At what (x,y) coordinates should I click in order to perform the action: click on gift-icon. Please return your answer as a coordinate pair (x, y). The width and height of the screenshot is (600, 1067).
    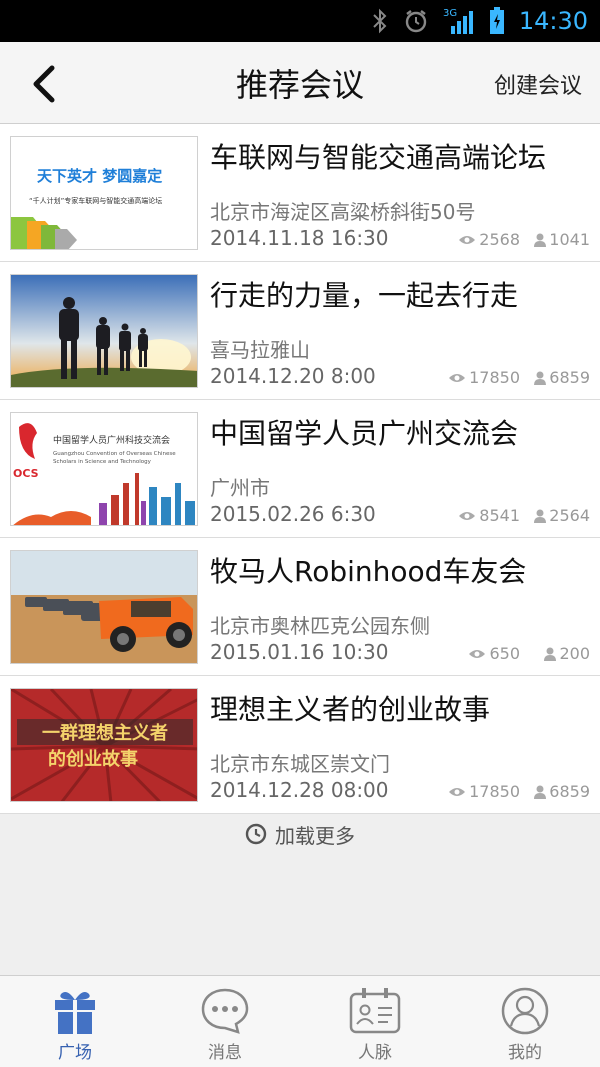
    Looking at the image, I should click on (75, 1013).